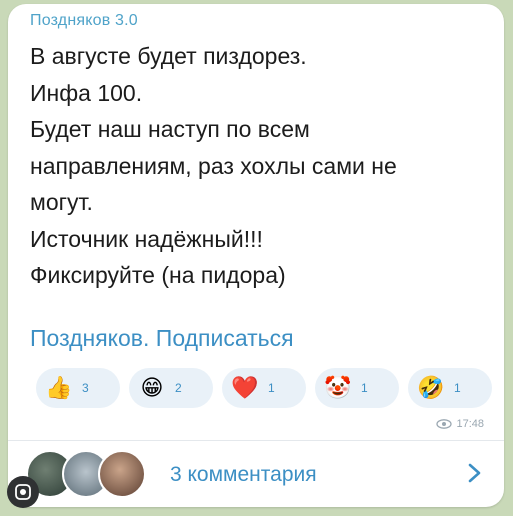  I want to click on clown-icon: 🤡, so click(338, 387).